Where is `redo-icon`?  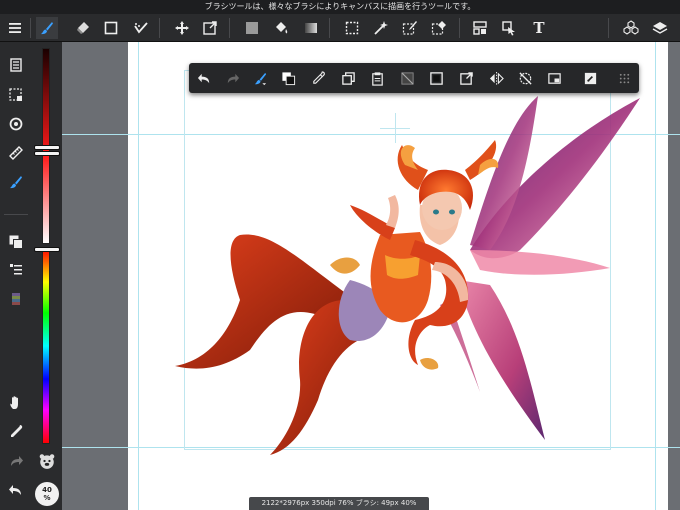
redo-icon is located at coordinates (233, 78).